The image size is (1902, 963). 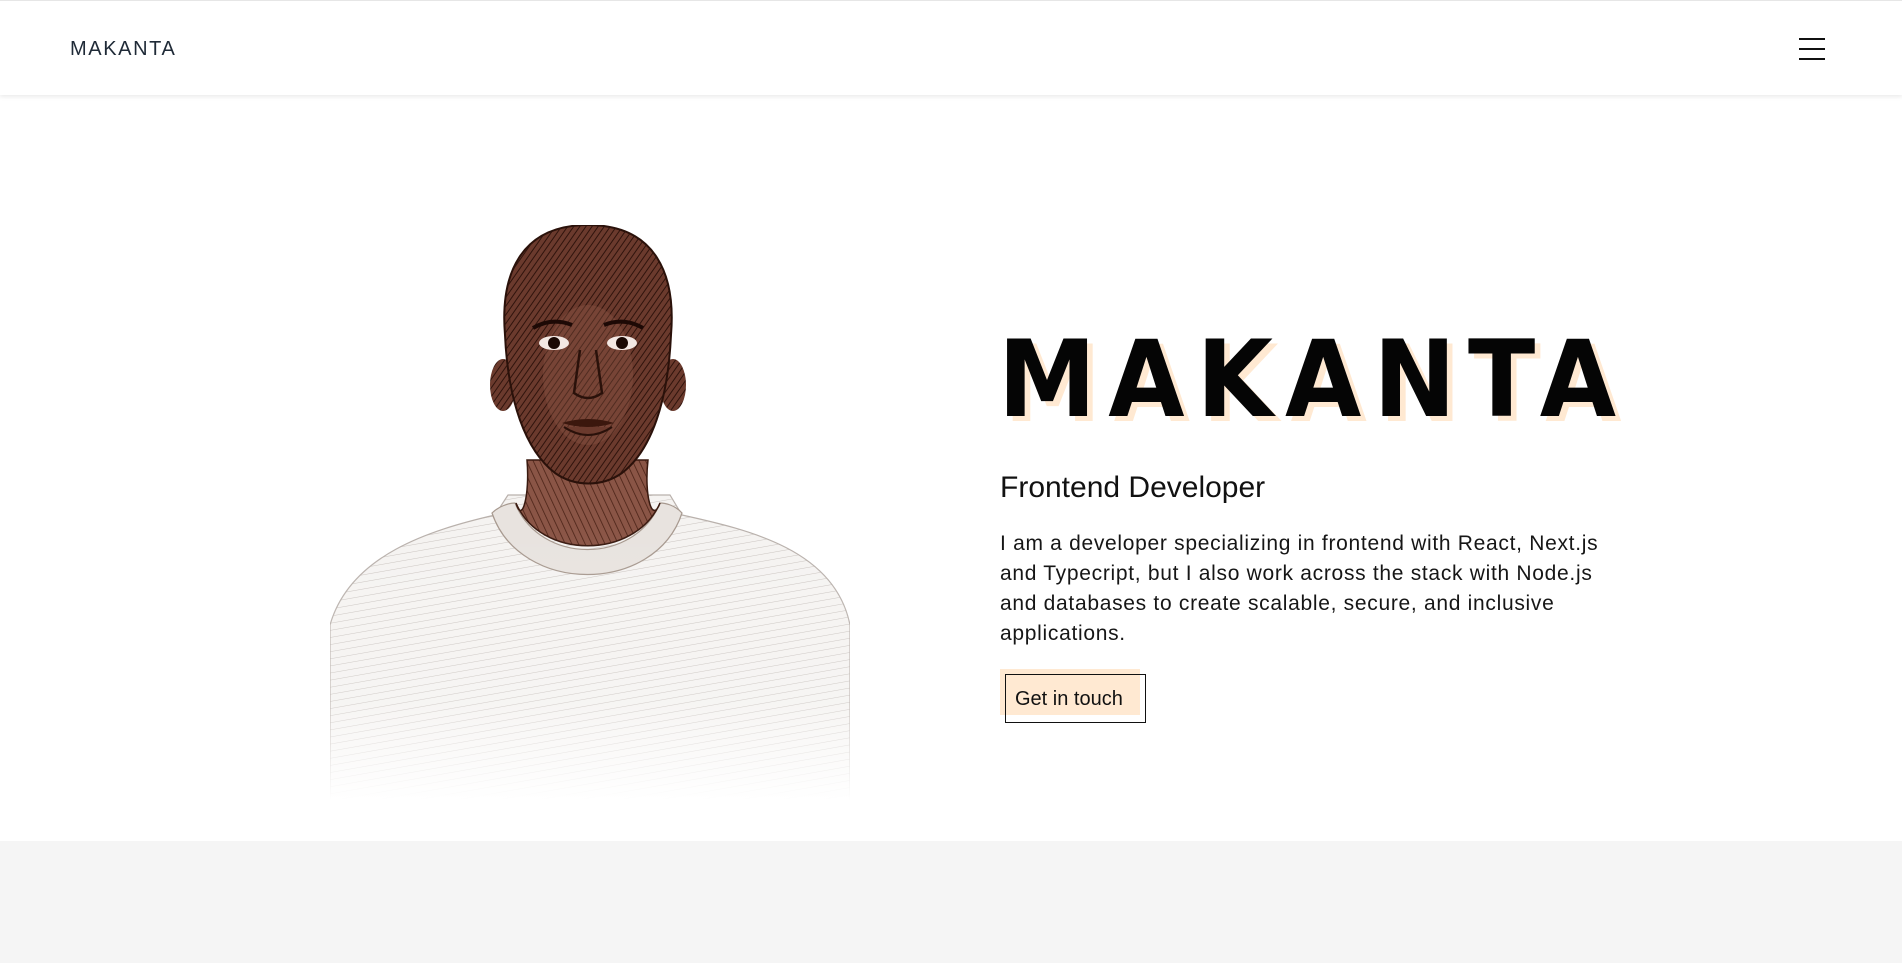 What do you see at coordinates (951, 902) in the screenshot?
I see `next-section` at bounding box center [951, 902].